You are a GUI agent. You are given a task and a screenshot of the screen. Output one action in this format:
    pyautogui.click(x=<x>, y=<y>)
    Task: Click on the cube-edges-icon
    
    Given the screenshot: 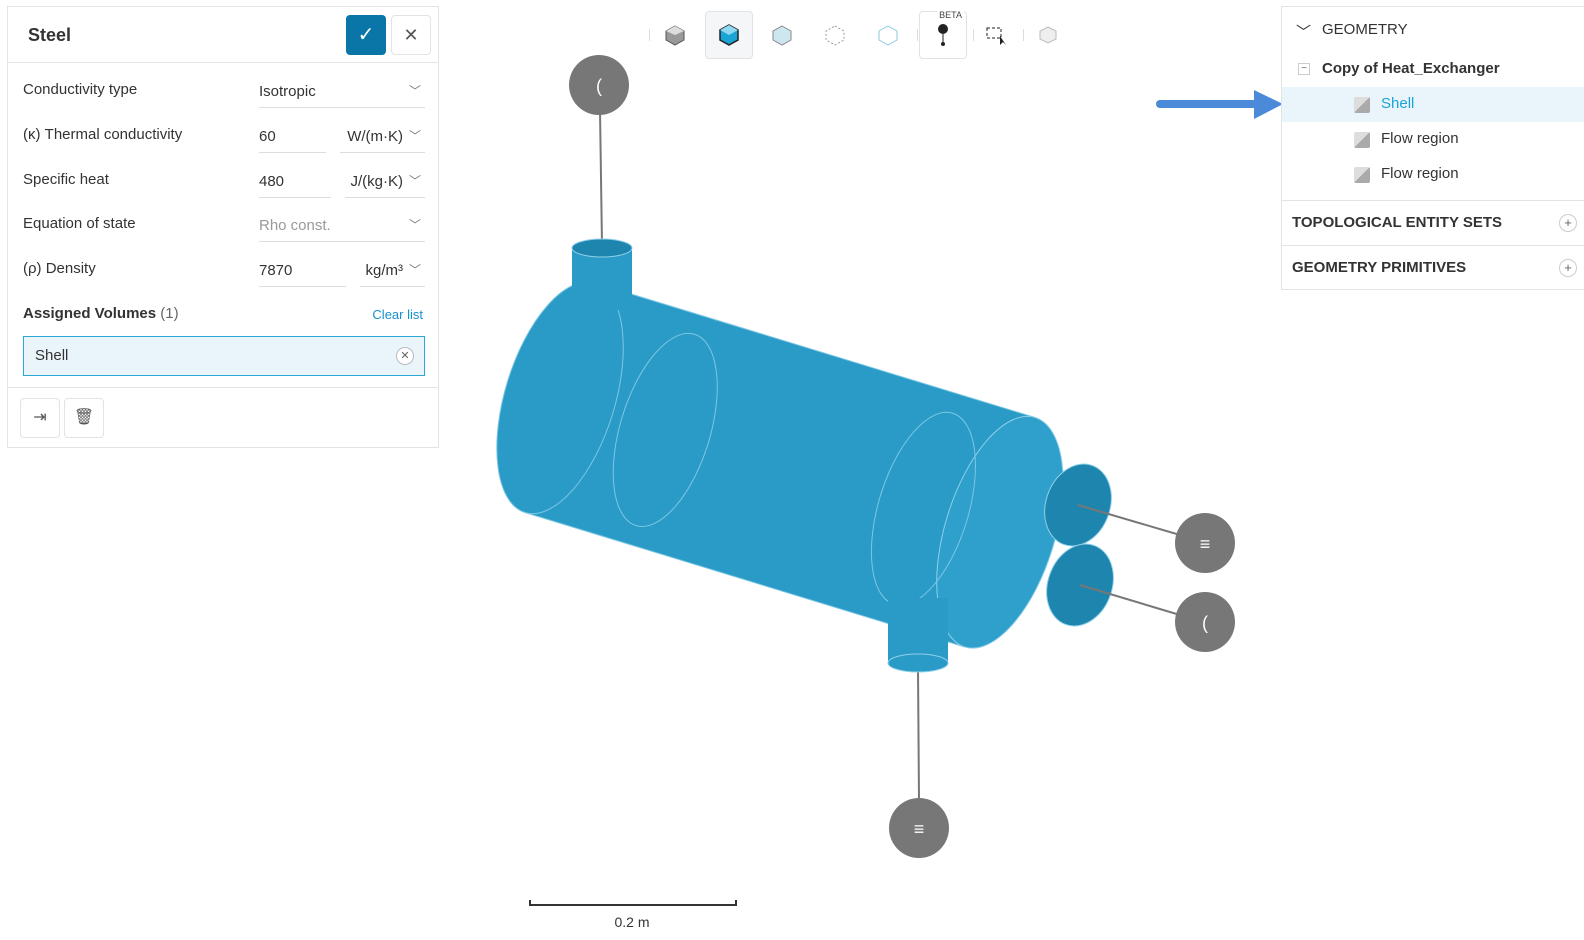 What is the action you would take?
    pyautogui.click(x=729, y=35)
    